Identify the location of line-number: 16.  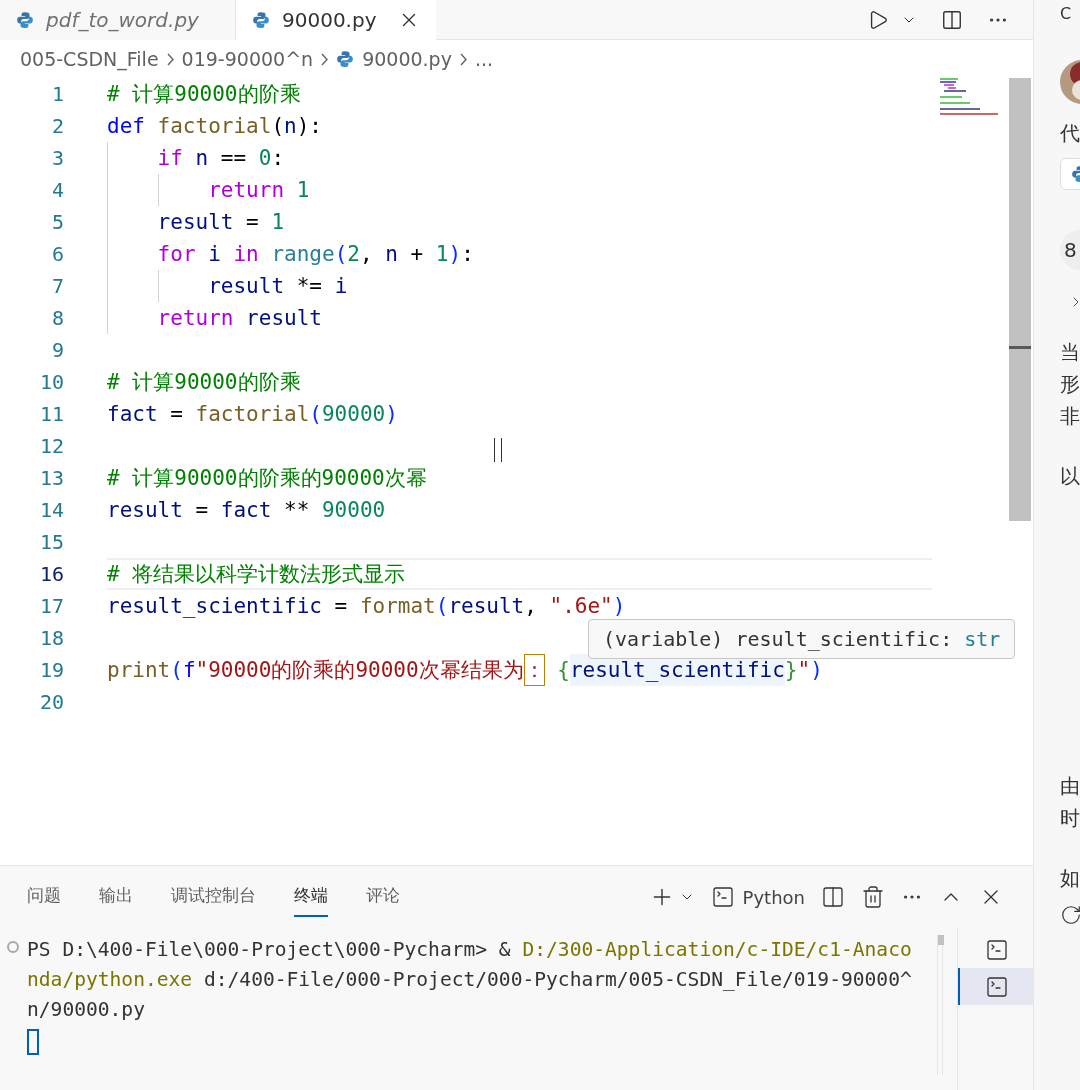
(51, 574).